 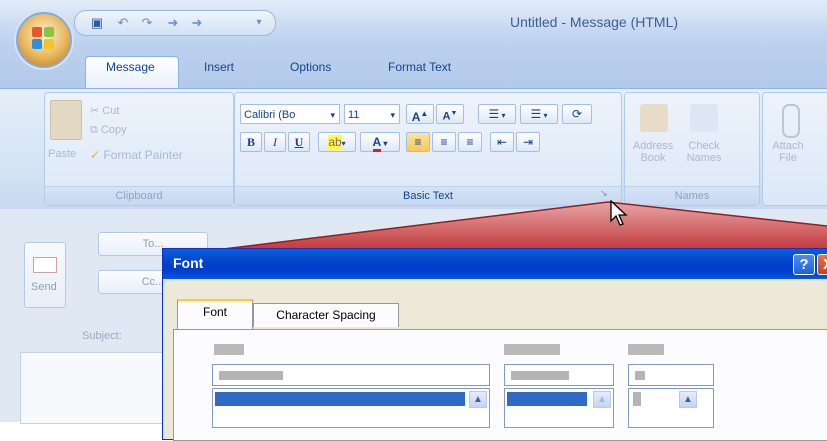 I want to click on align-left-button: ≡, so click(x=418, y=142).